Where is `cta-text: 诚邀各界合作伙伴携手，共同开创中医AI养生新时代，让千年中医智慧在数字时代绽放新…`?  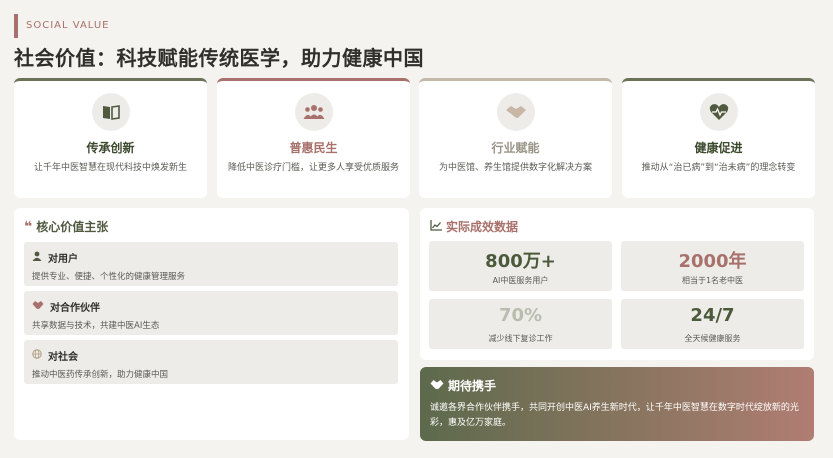
cta-text: 诚邀各界合作伙伴携手，共同开创中医AI养生新时代，让千年中医智慧在数字时代绽放新… is located at coordinates (614, 415).